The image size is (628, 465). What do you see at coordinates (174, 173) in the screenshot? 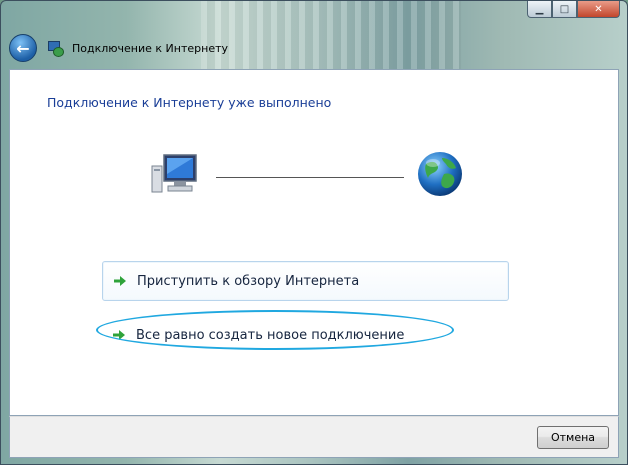
I see `computer-icon` at bounding box center [174, 173].